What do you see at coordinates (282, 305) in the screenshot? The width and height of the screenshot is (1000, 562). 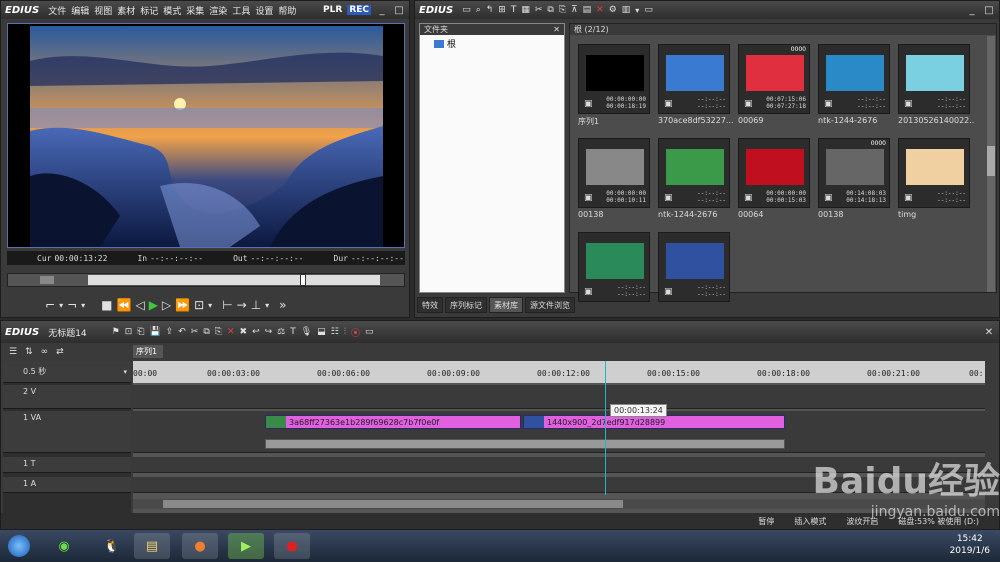 I see `more-icon: »` at bounding box center [282, 305].